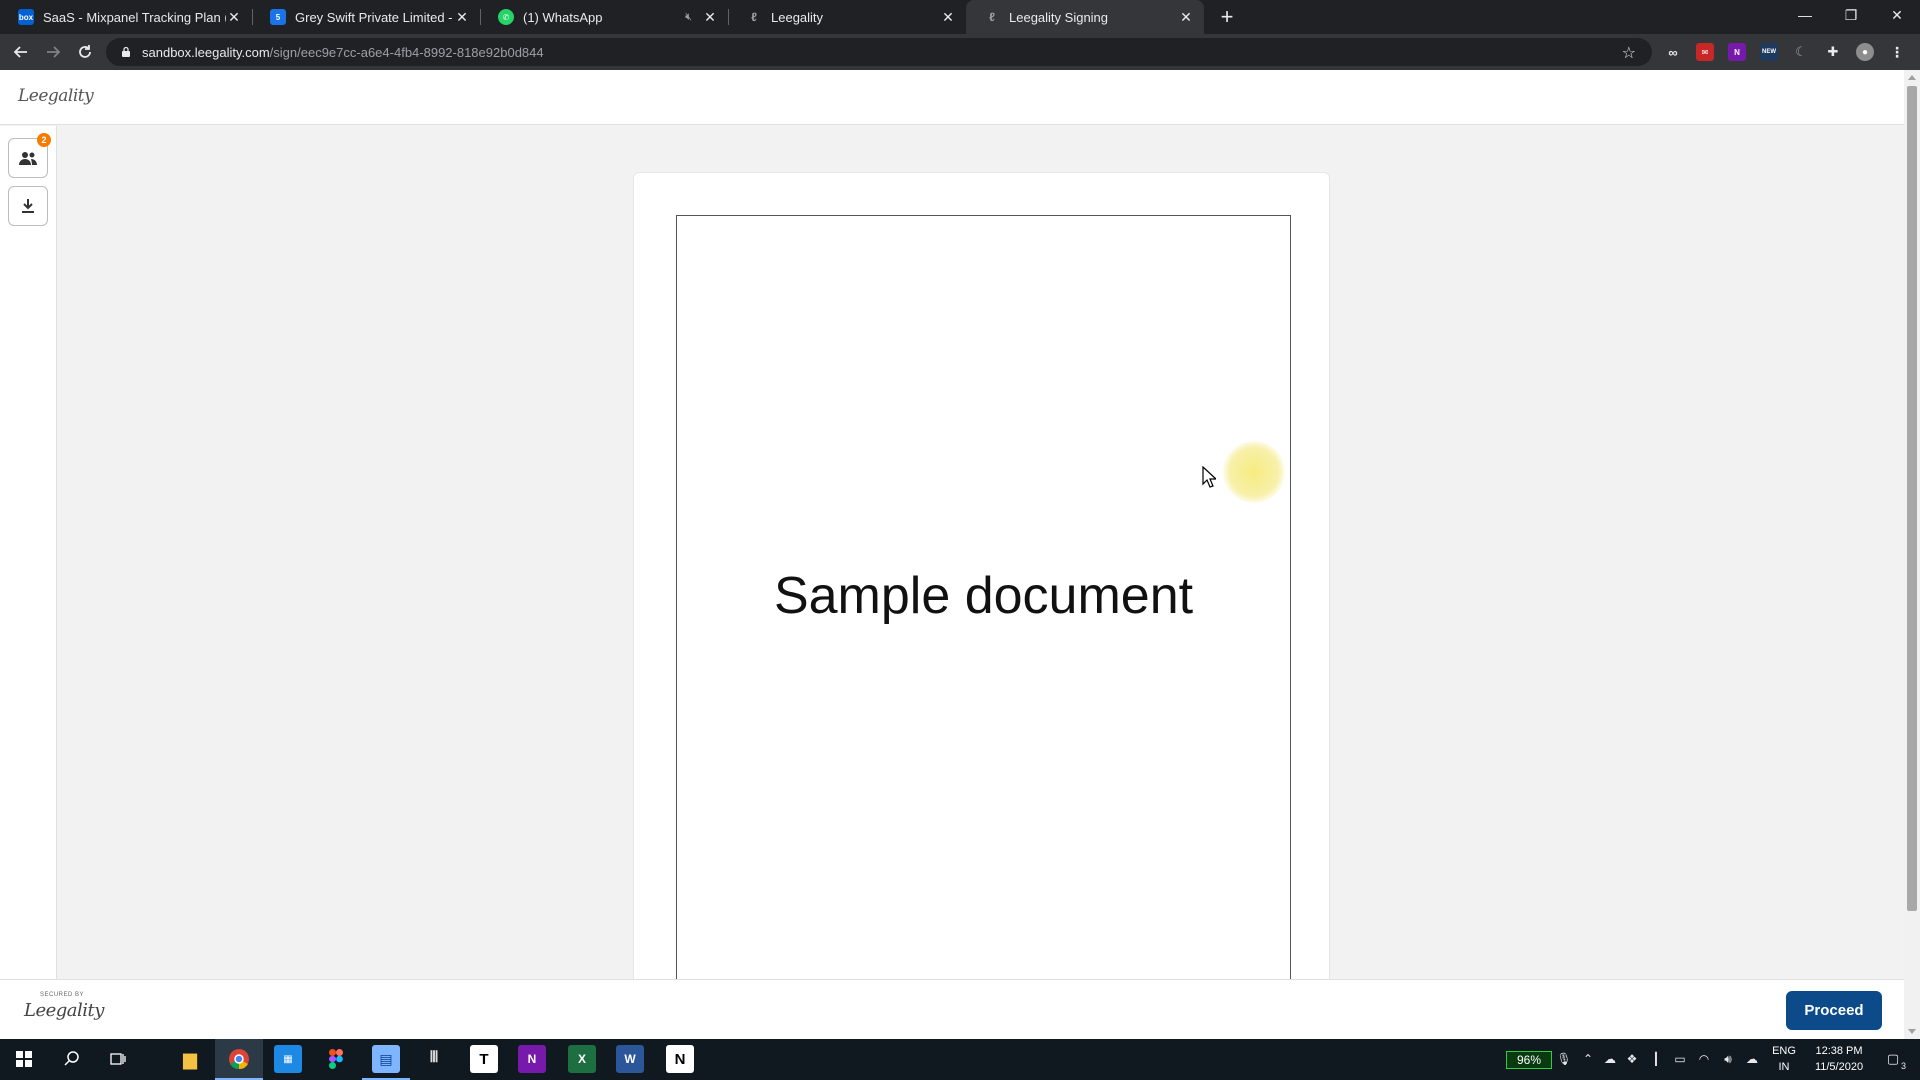 The image size is (1920, 1080). I want to click on battery-indicator: 96%, so click(1529, 1060).